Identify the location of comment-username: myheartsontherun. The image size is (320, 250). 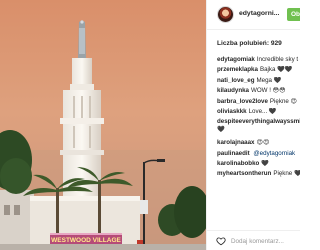
(244, 173).